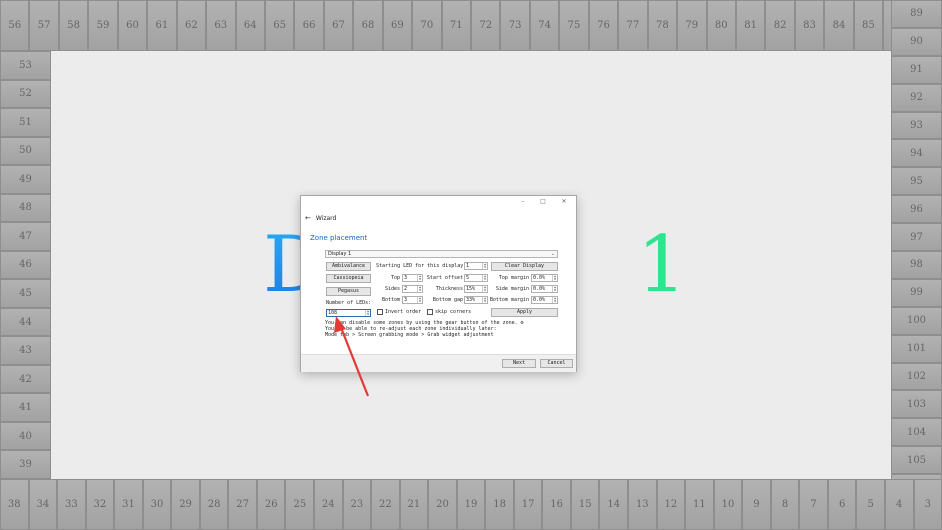 The height and width of the screenshot is (530, 942). I want to click on annotation-arrow, so click(352, 356).